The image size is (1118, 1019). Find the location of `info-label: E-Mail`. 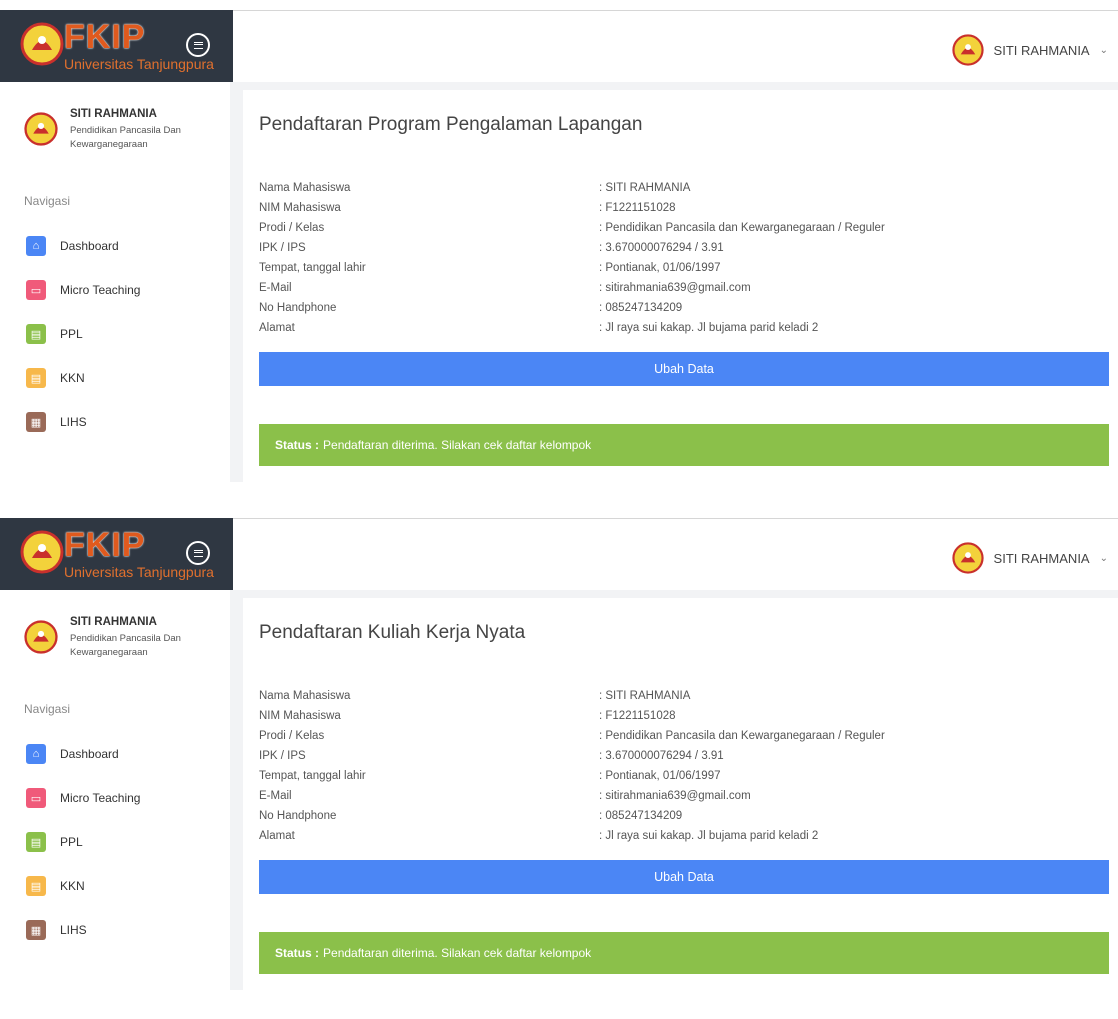

info-label: E-Mail is located at coordinates (275, 796).